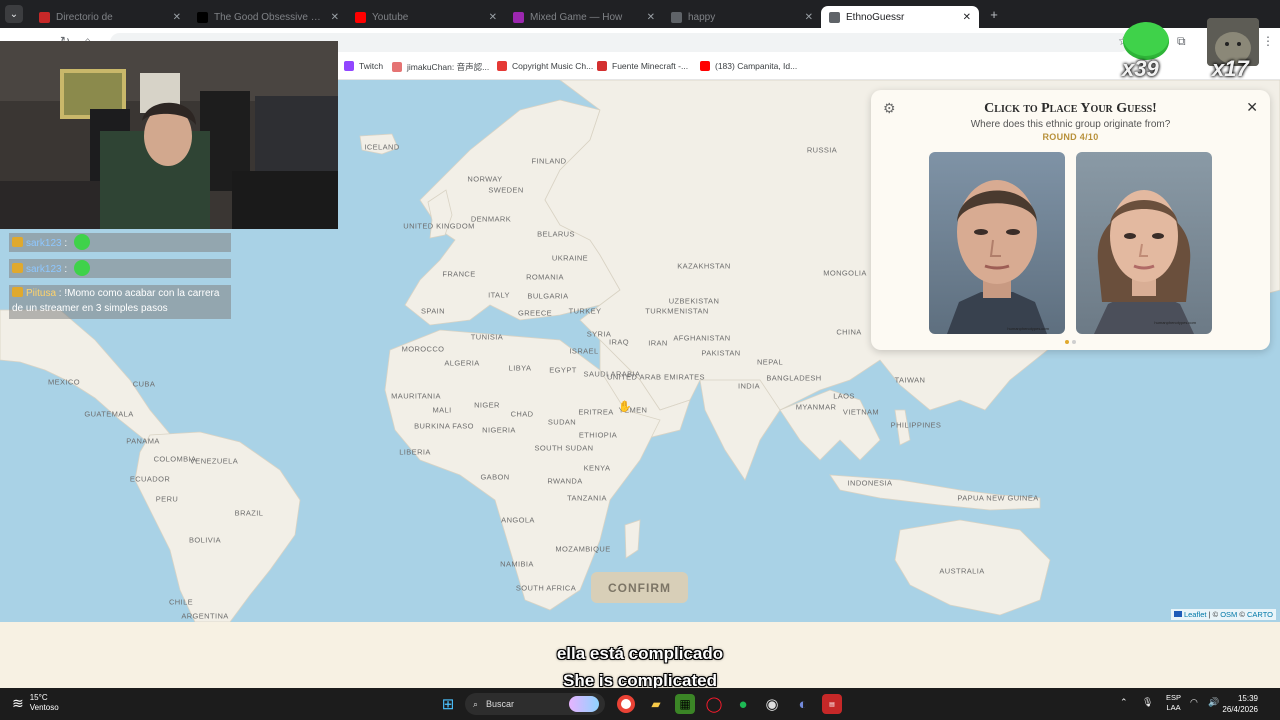 This screenshot has height=720, width=1280. I want to click on map-country-label: MYANMAR, so click(816, 407).